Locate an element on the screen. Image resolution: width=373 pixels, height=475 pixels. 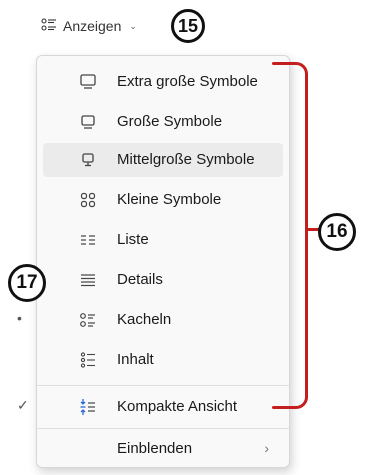
callout-badge-16: 16 is located at coordinates (337, 232).